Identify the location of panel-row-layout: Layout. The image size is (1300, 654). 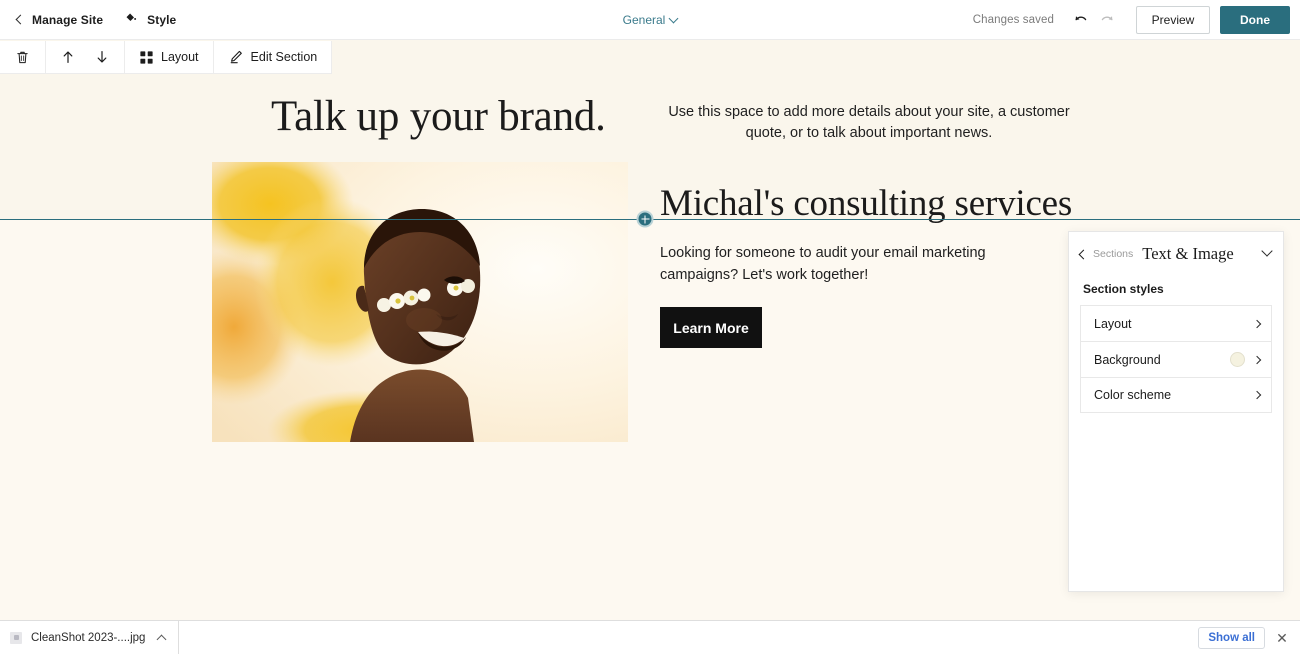
(1176, 323).